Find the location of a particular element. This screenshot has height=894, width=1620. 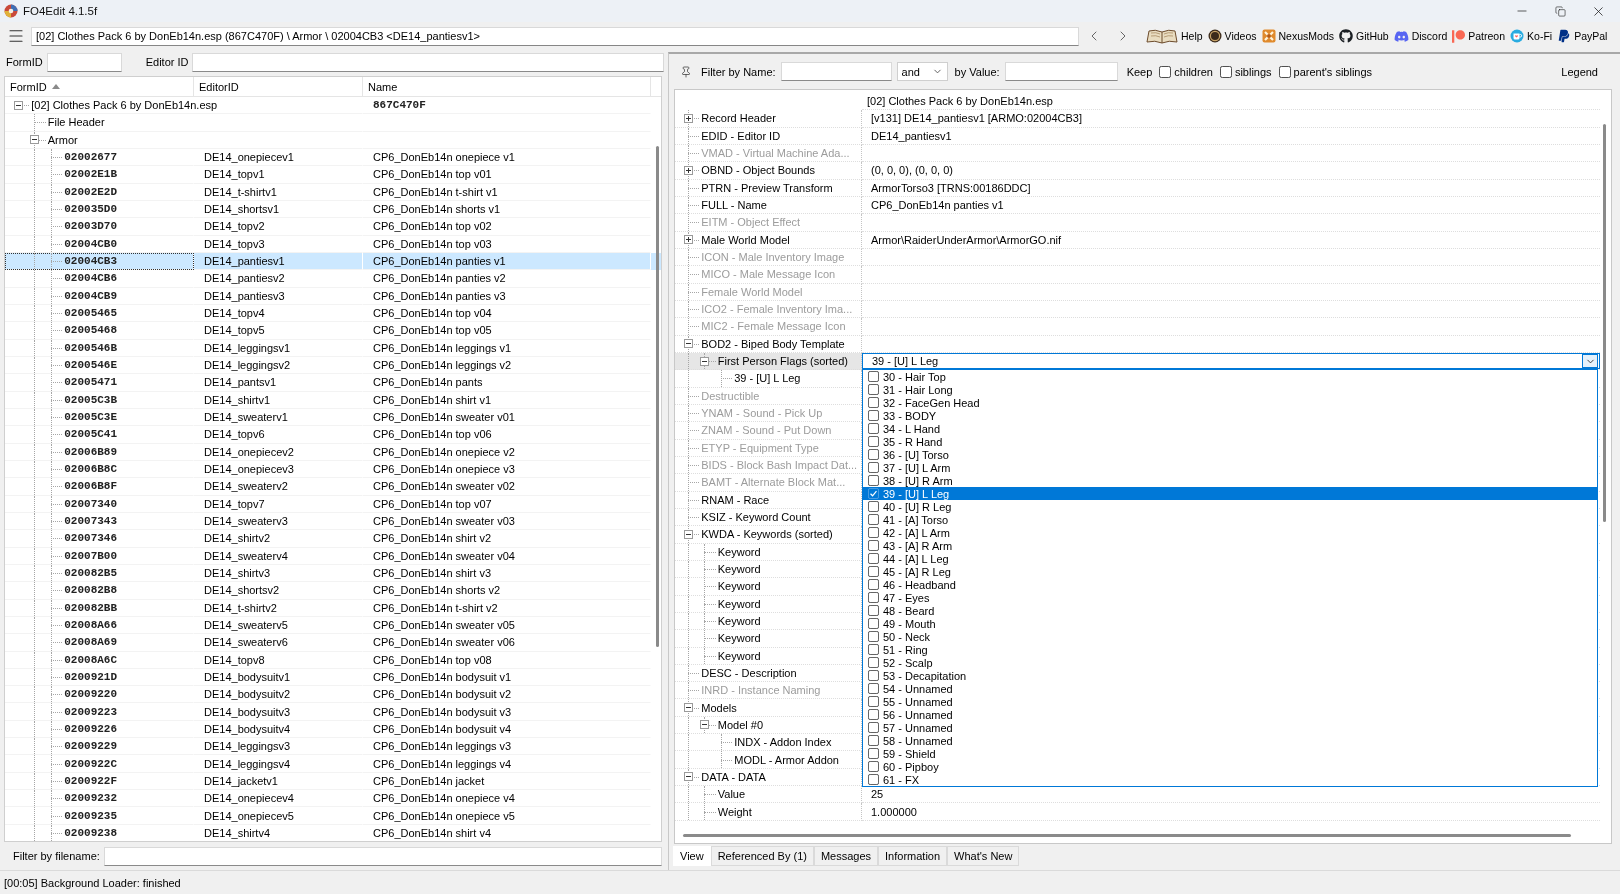

dropdown-option: 39 - [U] L Leg is located at coordinates (1230, 494).